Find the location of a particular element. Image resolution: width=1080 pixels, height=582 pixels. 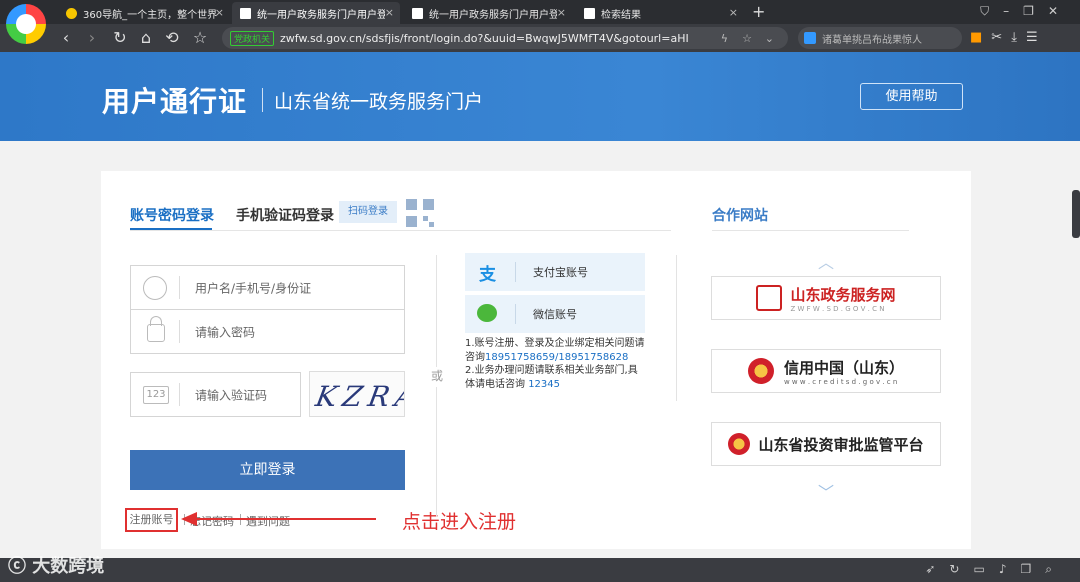

new-tab-button: + is located at coordinates (758, 11).